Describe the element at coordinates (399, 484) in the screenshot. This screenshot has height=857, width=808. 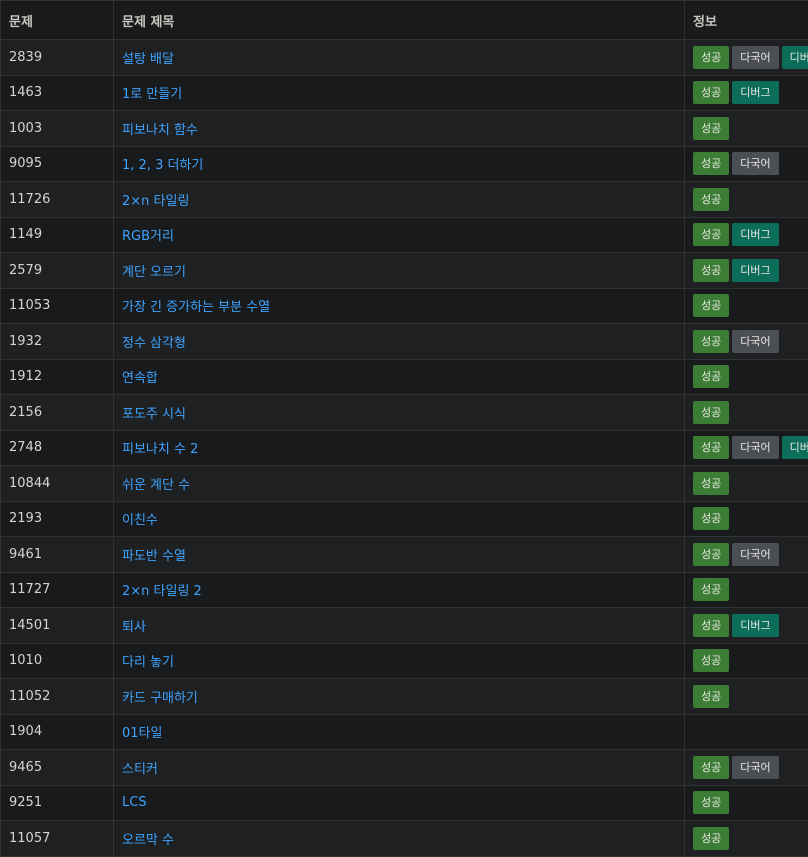
I see `problem-title-cell: 쉬운 계단 수` at that location.